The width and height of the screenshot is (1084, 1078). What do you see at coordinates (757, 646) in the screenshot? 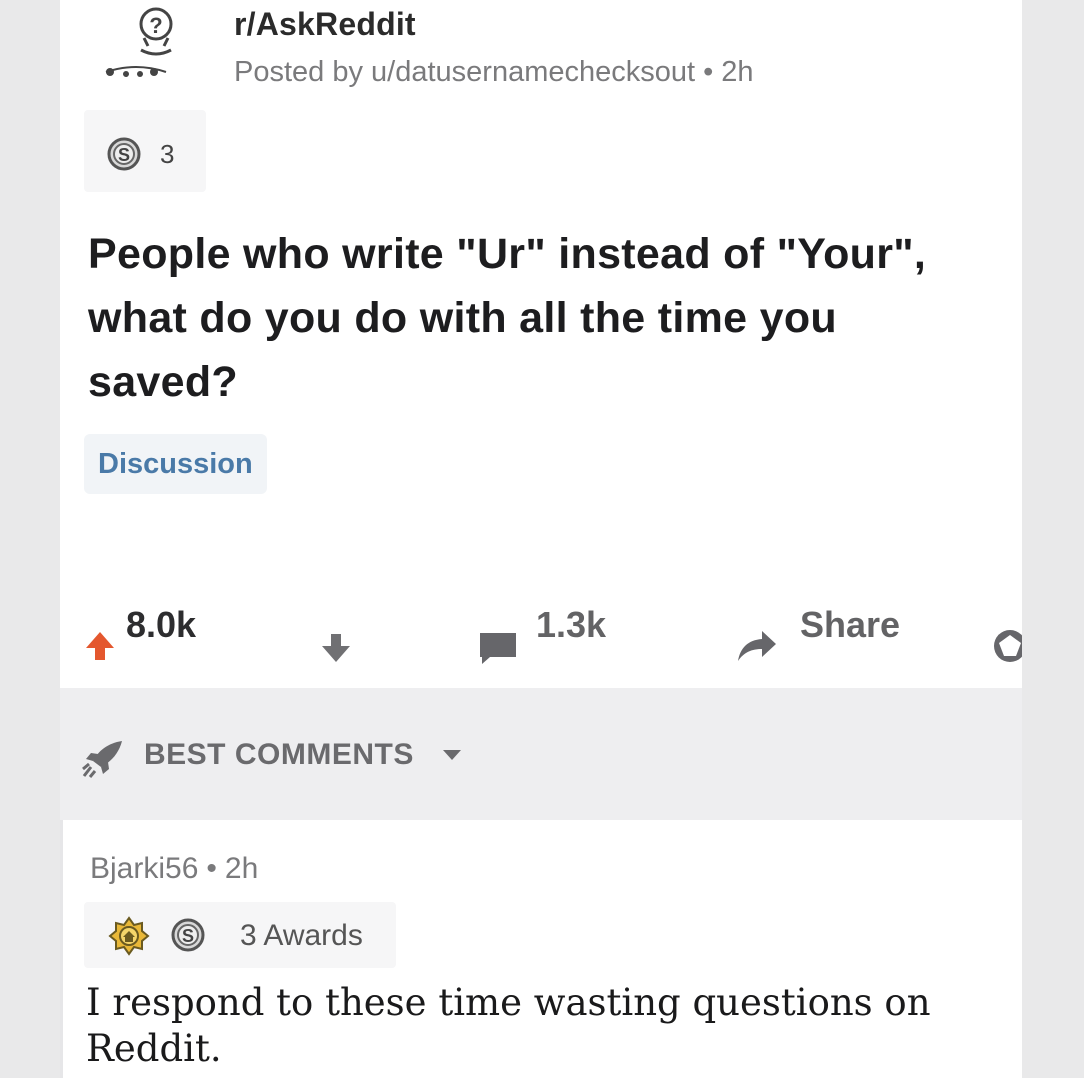
I see `share-arrow-icon` at bounding box center [757, 646].